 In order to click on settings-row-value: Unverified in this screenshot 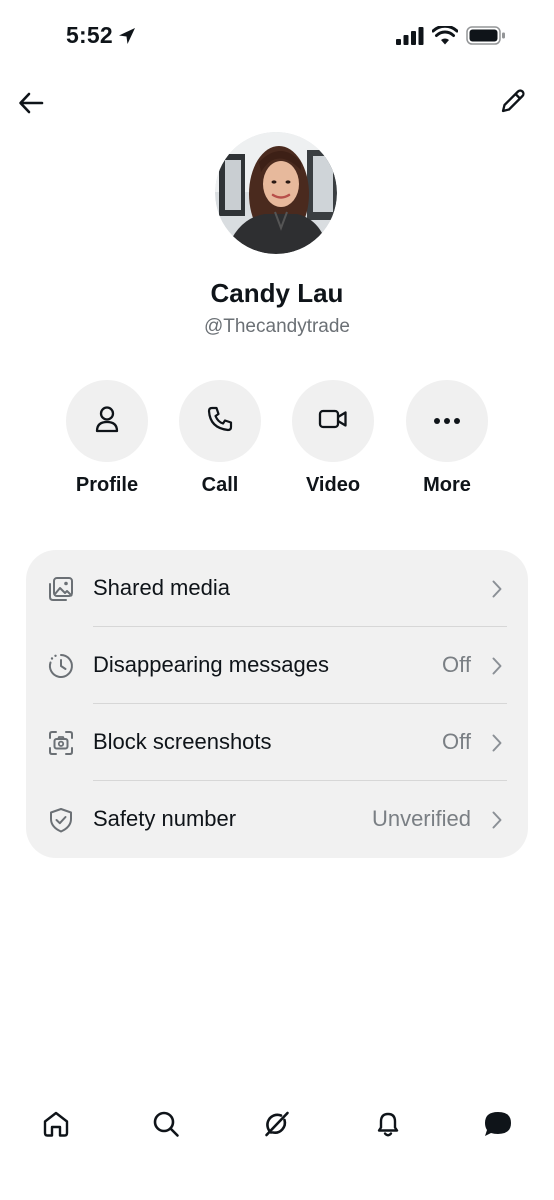, I will do `click(421, 818)`.